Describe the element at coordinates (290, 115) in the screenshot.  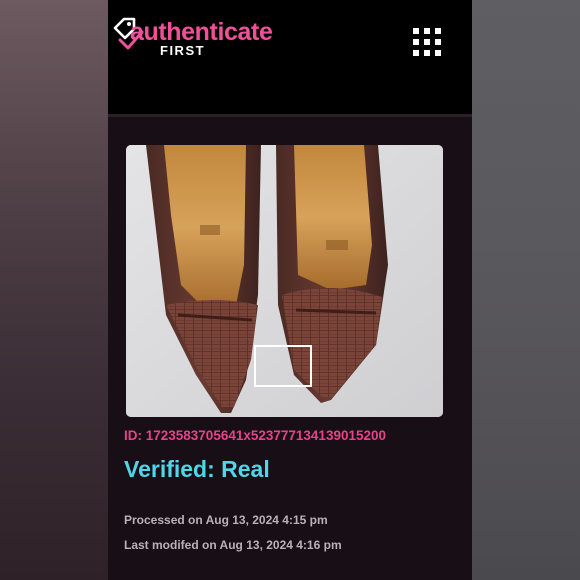
I see `header-divider` at that location.